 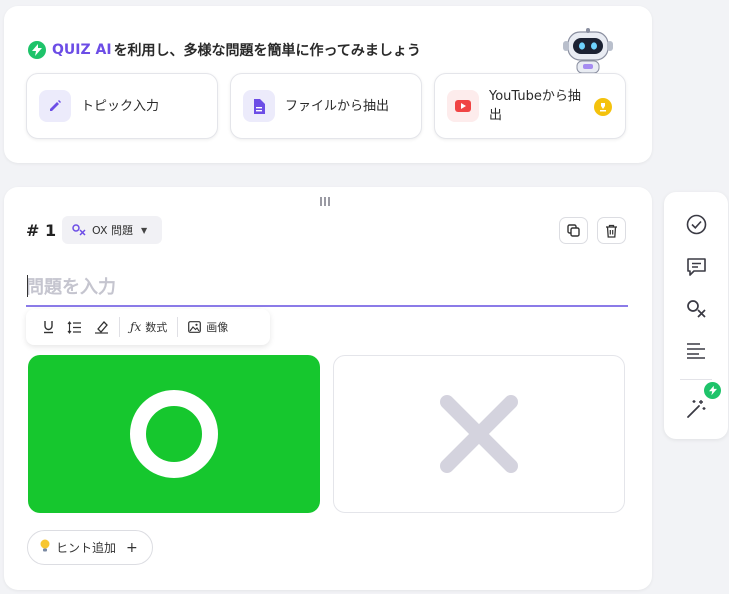 I want to click on text-cursor, so click(x=27, y=286).